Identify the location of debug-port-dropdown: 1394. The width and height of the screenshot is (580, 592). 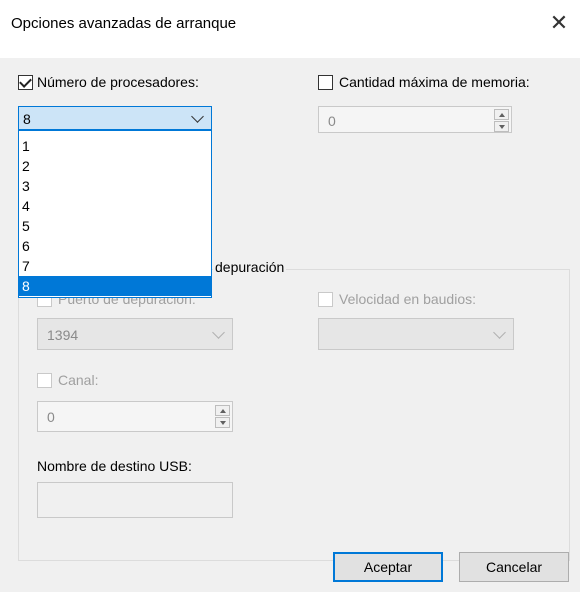
(135, 334).